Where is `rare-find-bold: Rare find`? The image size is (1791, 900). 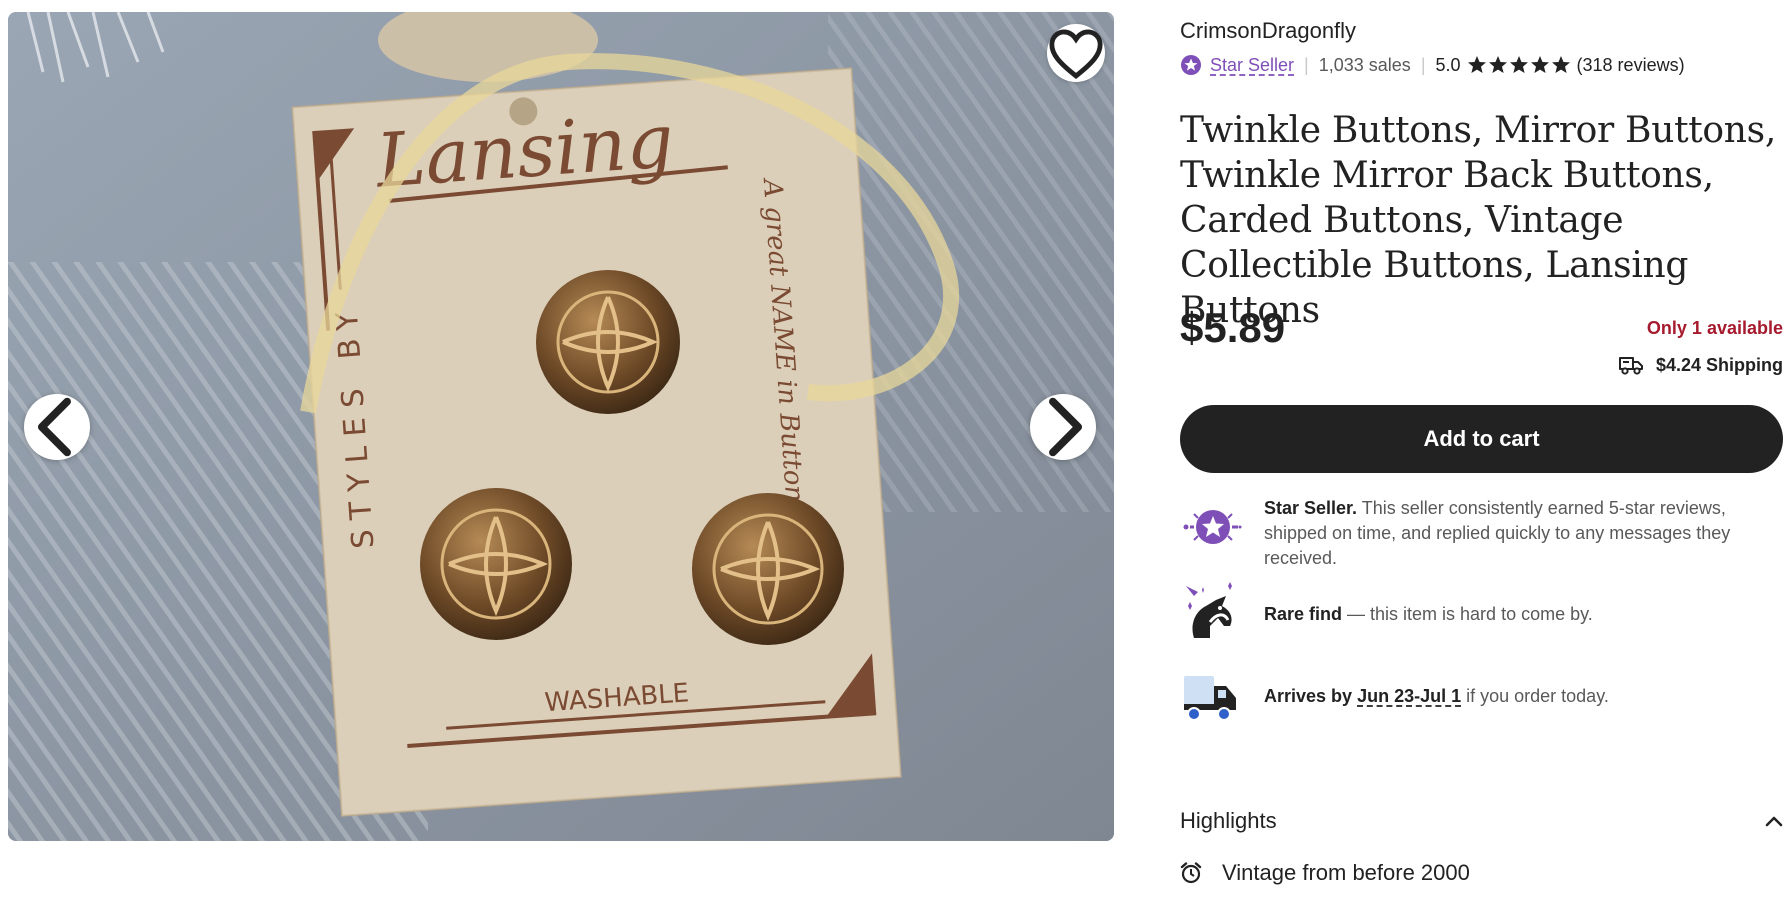
rare-find-bold: Rare find is located at coordinates (1303, 614).